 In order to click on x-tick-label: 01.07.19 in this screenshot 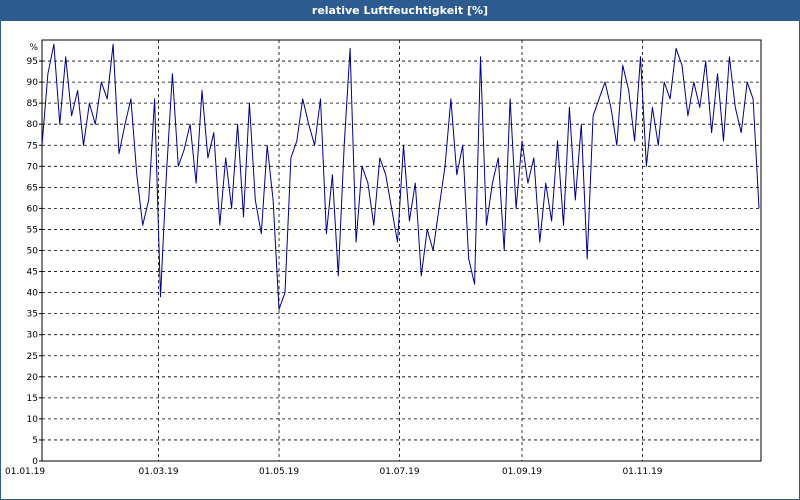, I will do `click(399, 472)`.